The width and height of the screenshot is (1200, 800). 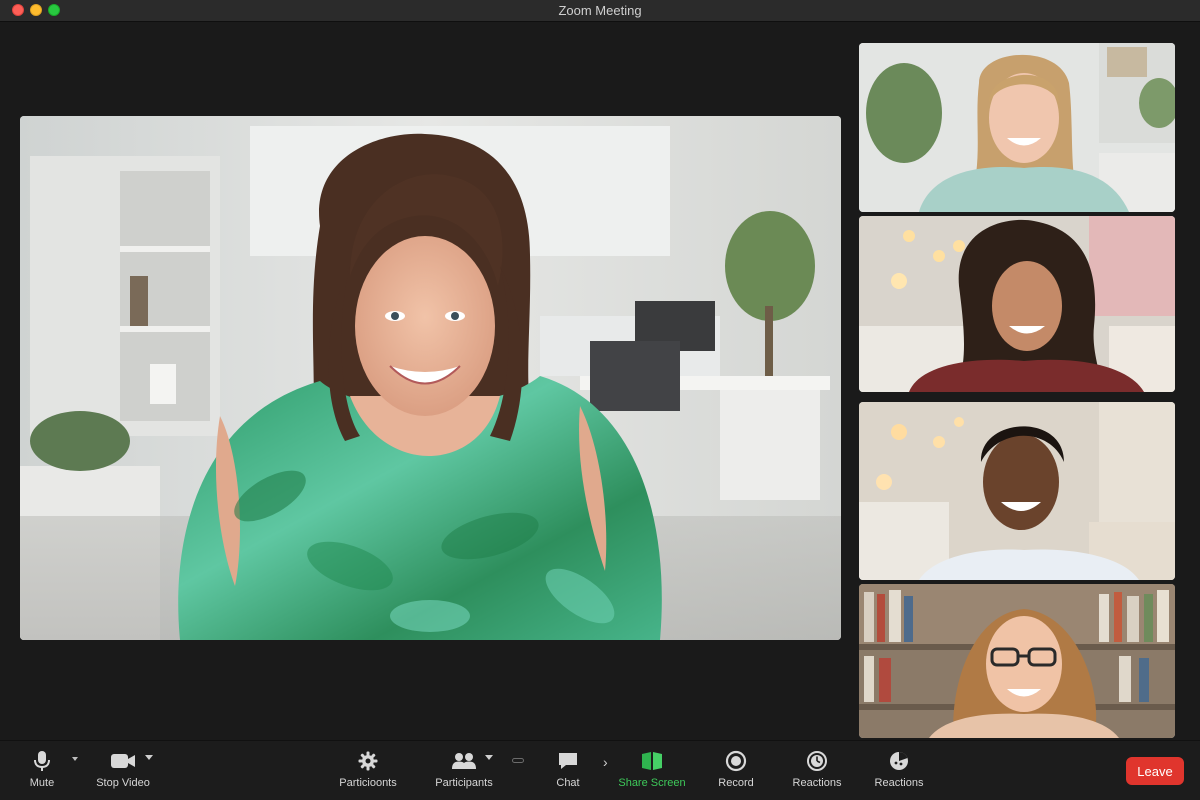 I want to click on participant-video-4-frame, so click(x=1017, y=661).